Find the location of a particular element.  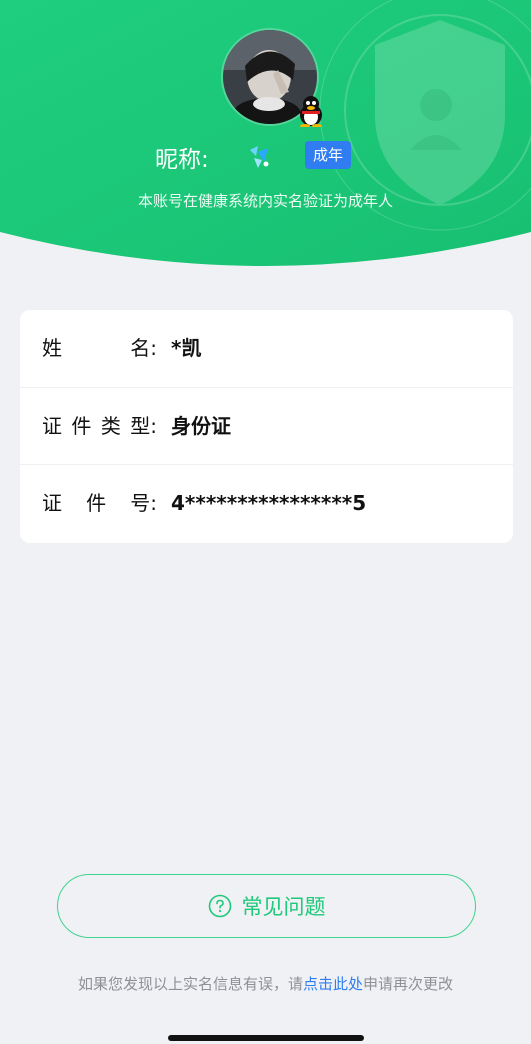

info-row-id-type: 证 件 类 型: 身份证 is located at coordinates (266, 425).